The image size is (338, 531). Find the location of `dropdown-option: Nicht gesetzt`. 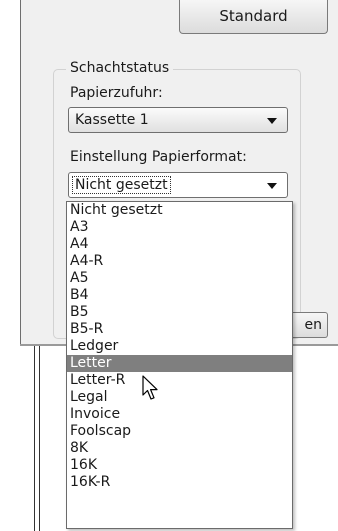

dropdown-option: Nicht gesetzt is located at coordinates (179, 210).